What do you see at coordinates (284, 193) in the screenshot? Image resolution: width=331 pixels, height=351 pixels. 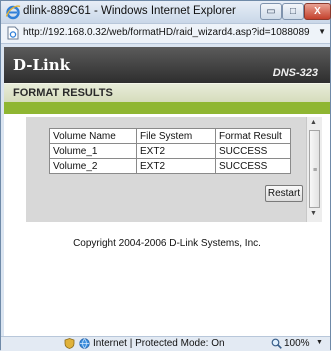 I see `restart-button: Restart` at bounding box center [284, 193].